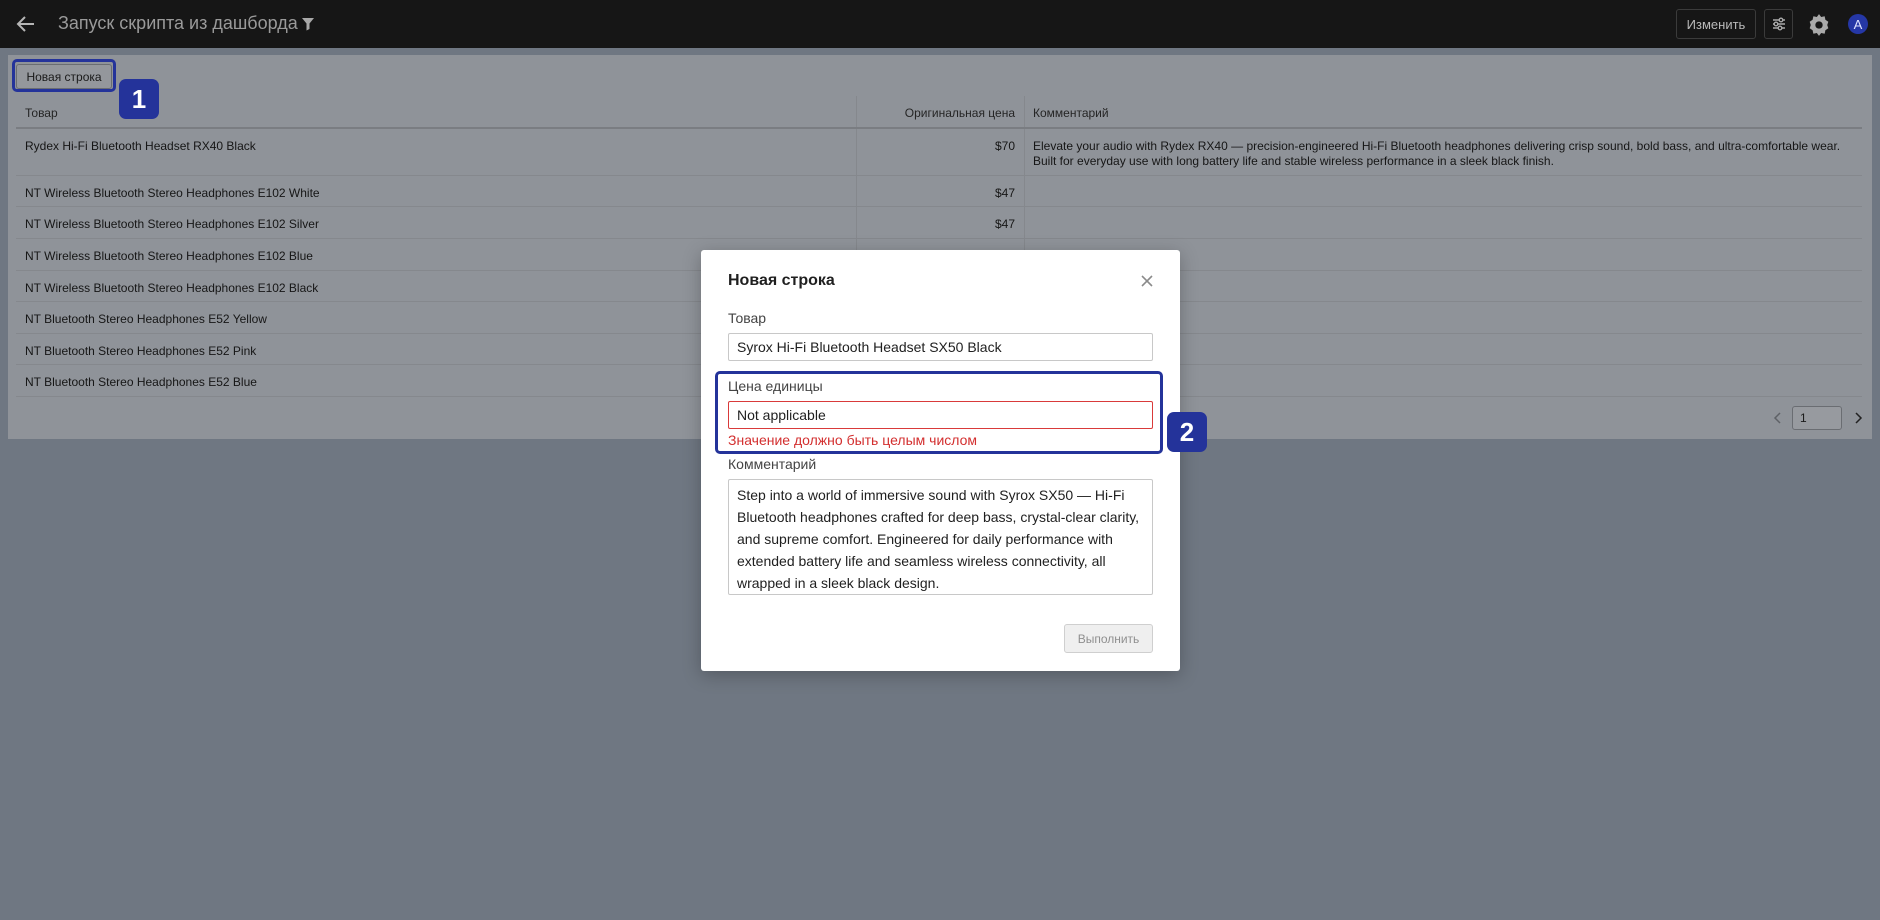 The width and height of the screenshot is (1880, 920). I want to click on filter-button, so click(308, 24).